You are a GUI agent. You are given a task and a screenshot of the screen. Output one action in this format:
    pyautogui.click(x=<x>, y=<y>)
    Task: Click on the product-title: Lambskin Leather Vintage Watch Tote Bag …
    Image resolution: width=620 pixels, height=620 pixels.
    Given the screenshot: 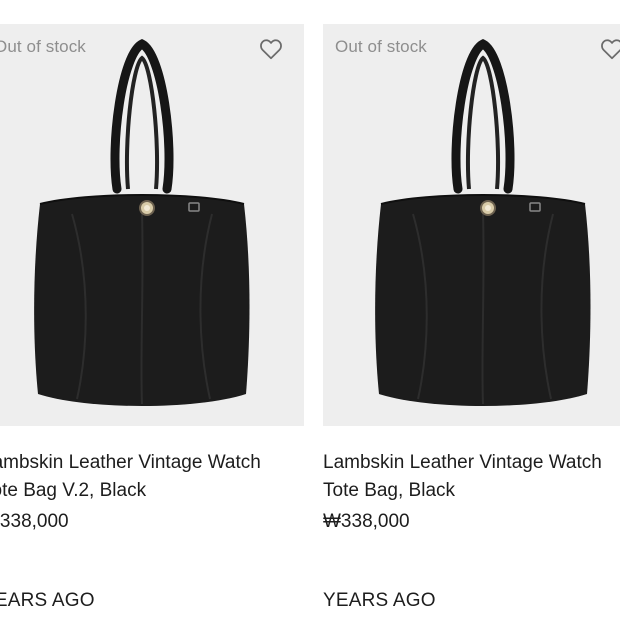 What is the action you would take?
    pyautogui.click(x=161, y=477)
    